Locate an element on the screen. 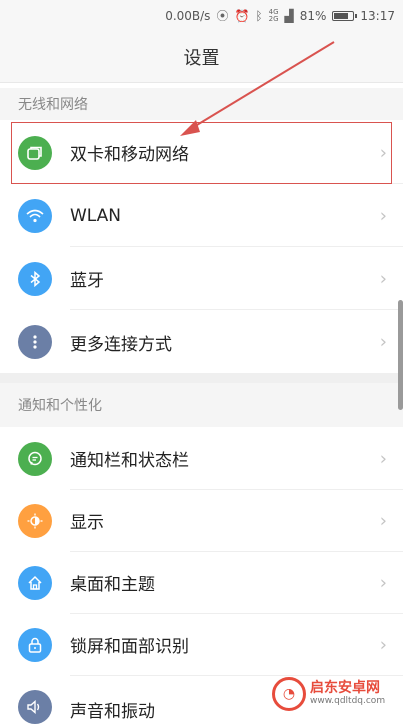 This screenshot has height=724, width=403. settings-item-dual-sim: 双卡和移动网络 › is located at coordinates (201, 153).